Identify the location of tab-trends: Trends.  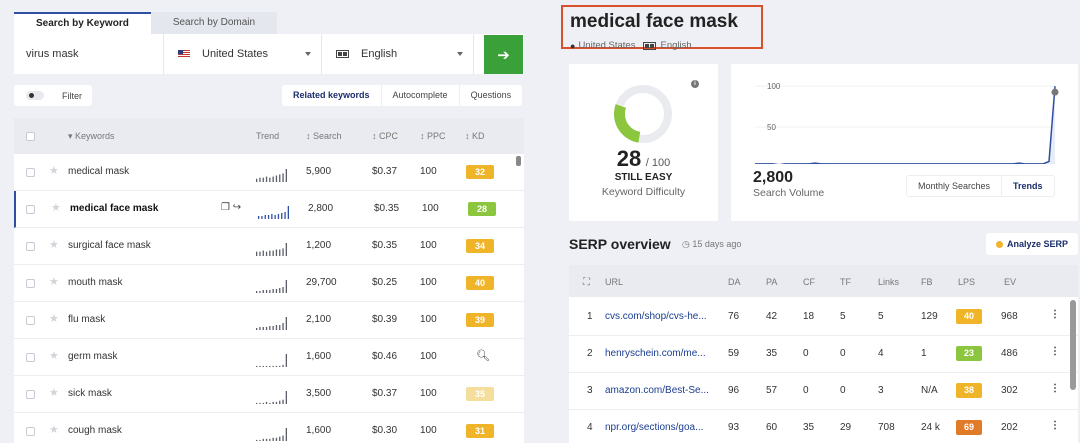
(1027, 186).